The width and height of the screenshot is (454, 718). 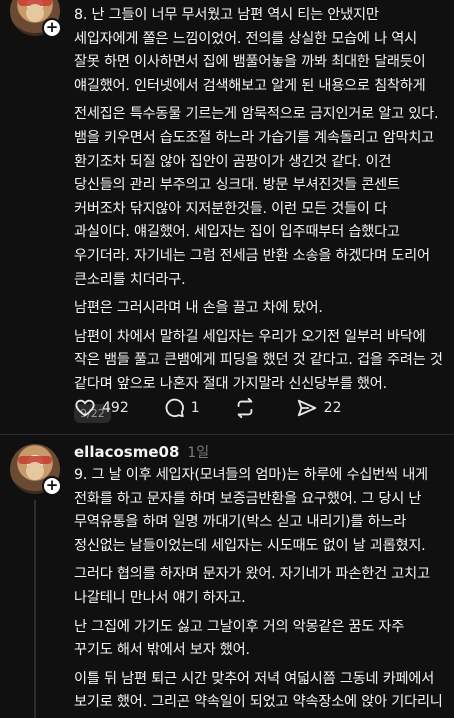 I want to click on thread-line, so click(x=35, y=609).